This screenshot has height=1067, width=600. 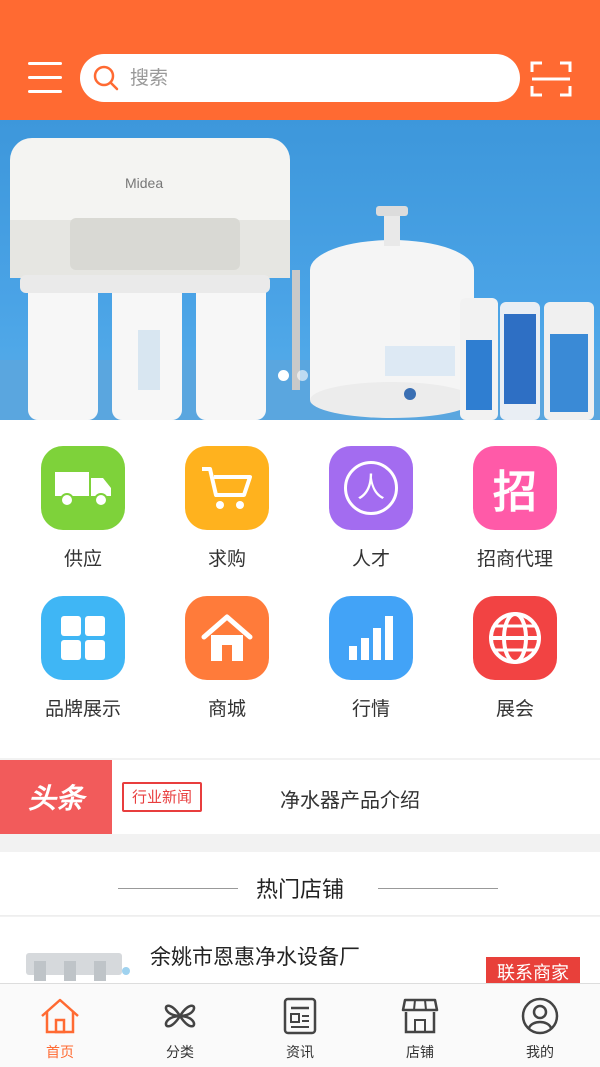 What do you see at coordinates (73, 950) in the screenshot?
I see `shop-thumbnail` at bounding box center [73, 950].